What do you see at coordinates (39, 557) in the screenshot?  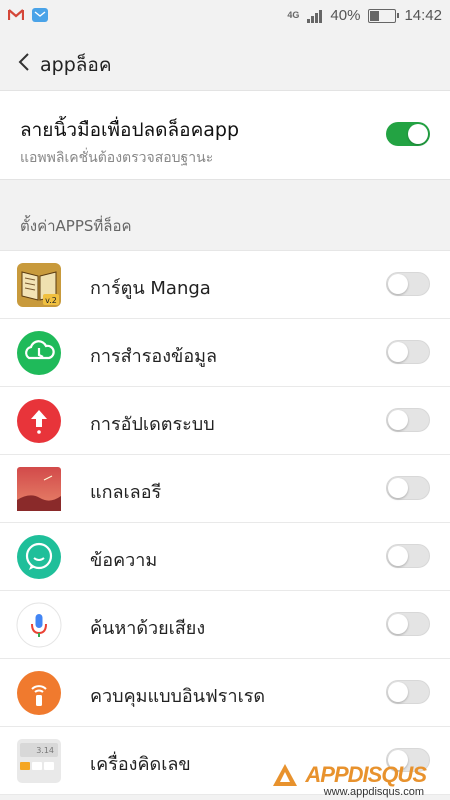 I see `messages-icon` at bounding box center [39, 557].